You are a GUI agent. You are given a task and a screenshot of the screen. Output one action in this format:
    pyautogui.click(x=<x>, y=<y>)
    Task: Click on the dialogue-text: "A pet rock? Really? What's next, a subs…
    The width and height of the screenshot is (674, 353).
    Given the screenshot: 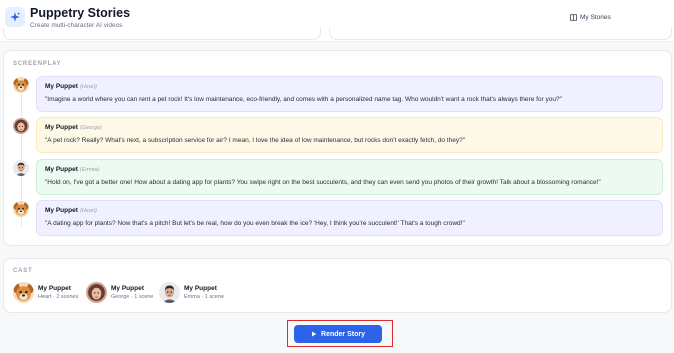 What is the action you would take?
    pyautogui.click(x=255, y=140)
    